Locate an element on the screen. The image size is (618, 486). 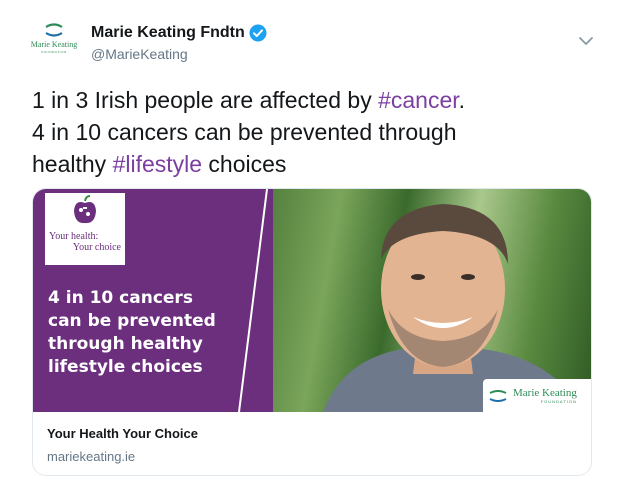
tweet-text-segment: 1 in 3 Irish people are affected by is located at coordinates (205, 100).